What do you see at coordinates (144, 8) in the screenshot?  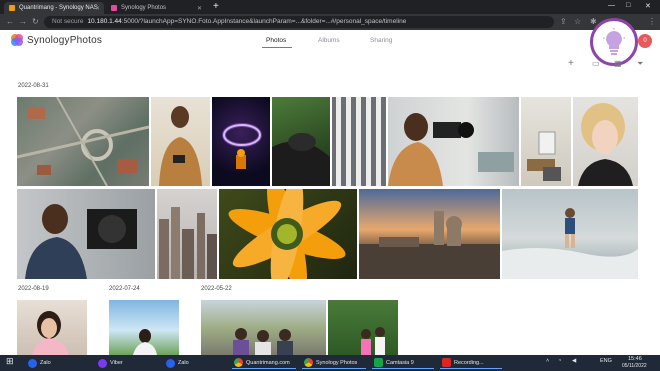 I see `browser-tab-label: Synology Photos` at bounding box center [144, 8].